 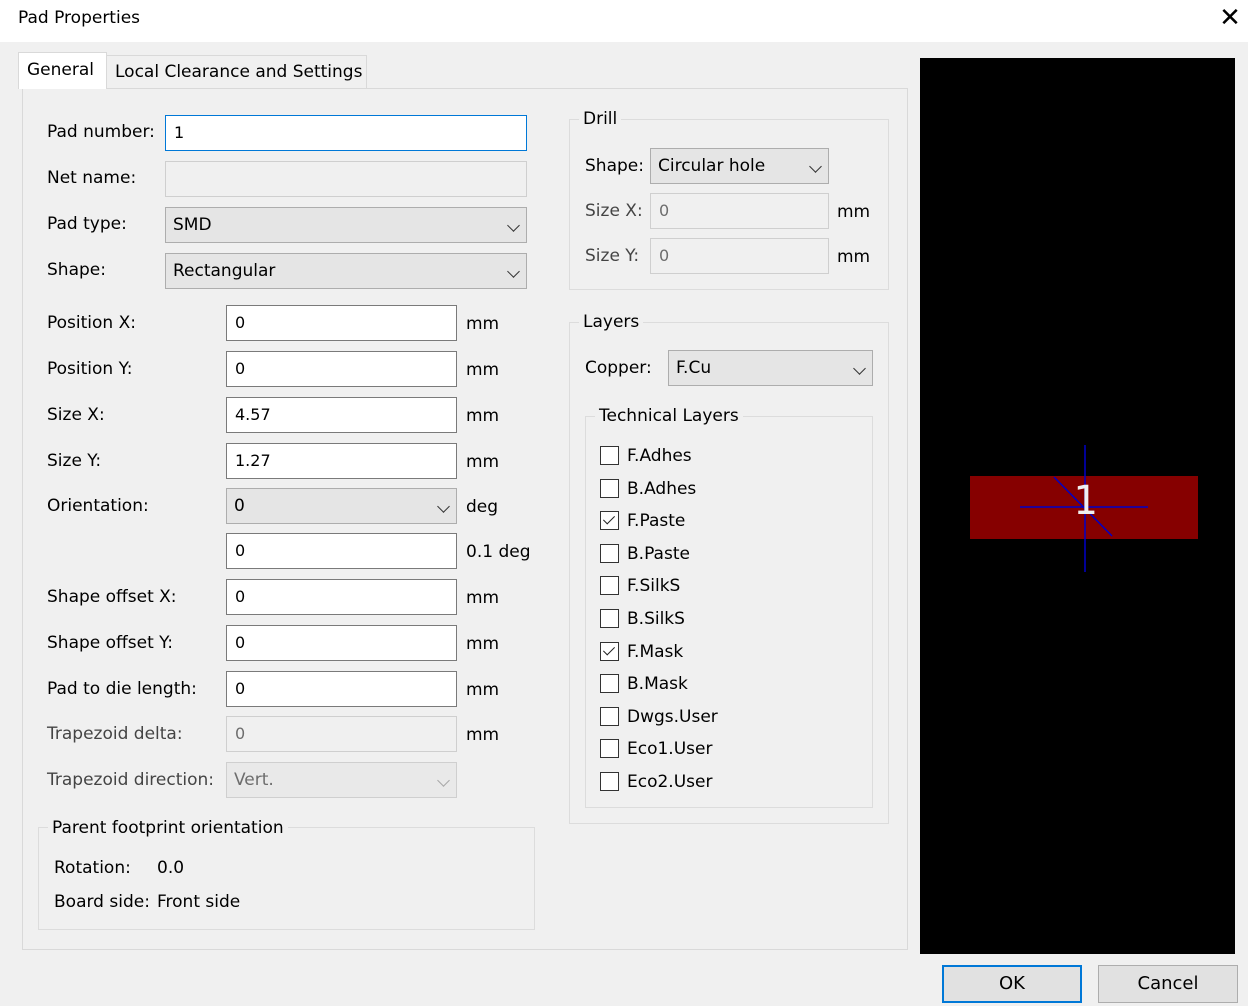 I want to click on layer-checkbox-row: Eco2.User, so click(x=720, y=782).